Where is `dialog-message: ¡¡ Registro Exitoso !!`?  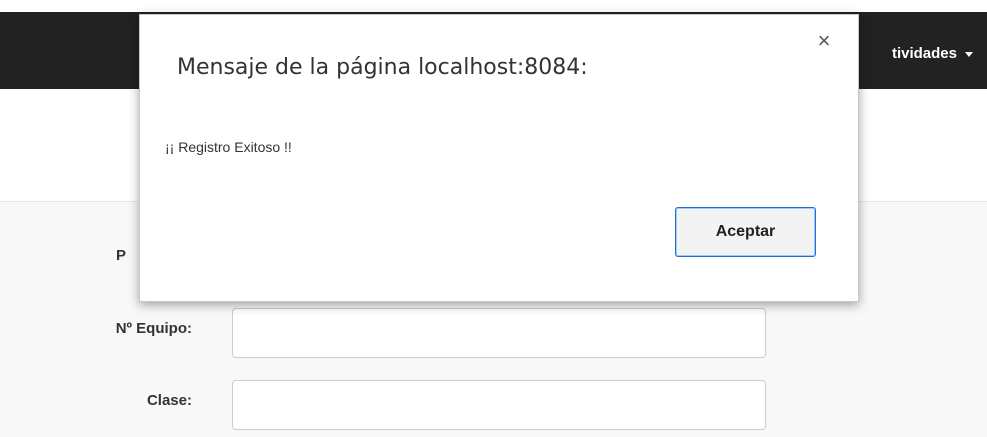
dialog-message: ¡¡ Registro Exitoso !! is located at coordinates (228, 147).